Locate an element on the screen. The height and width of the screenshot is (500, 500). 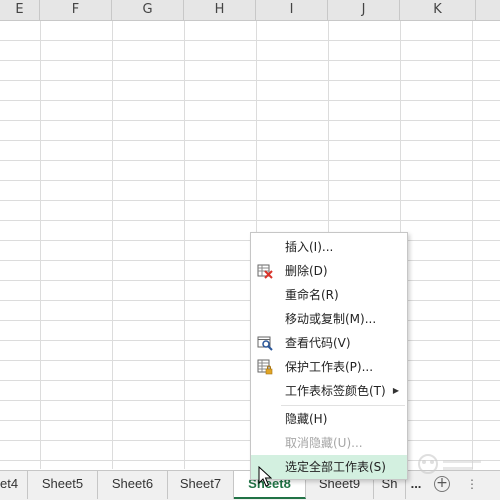
column-header-g: G is located at coordinates (148, 10).